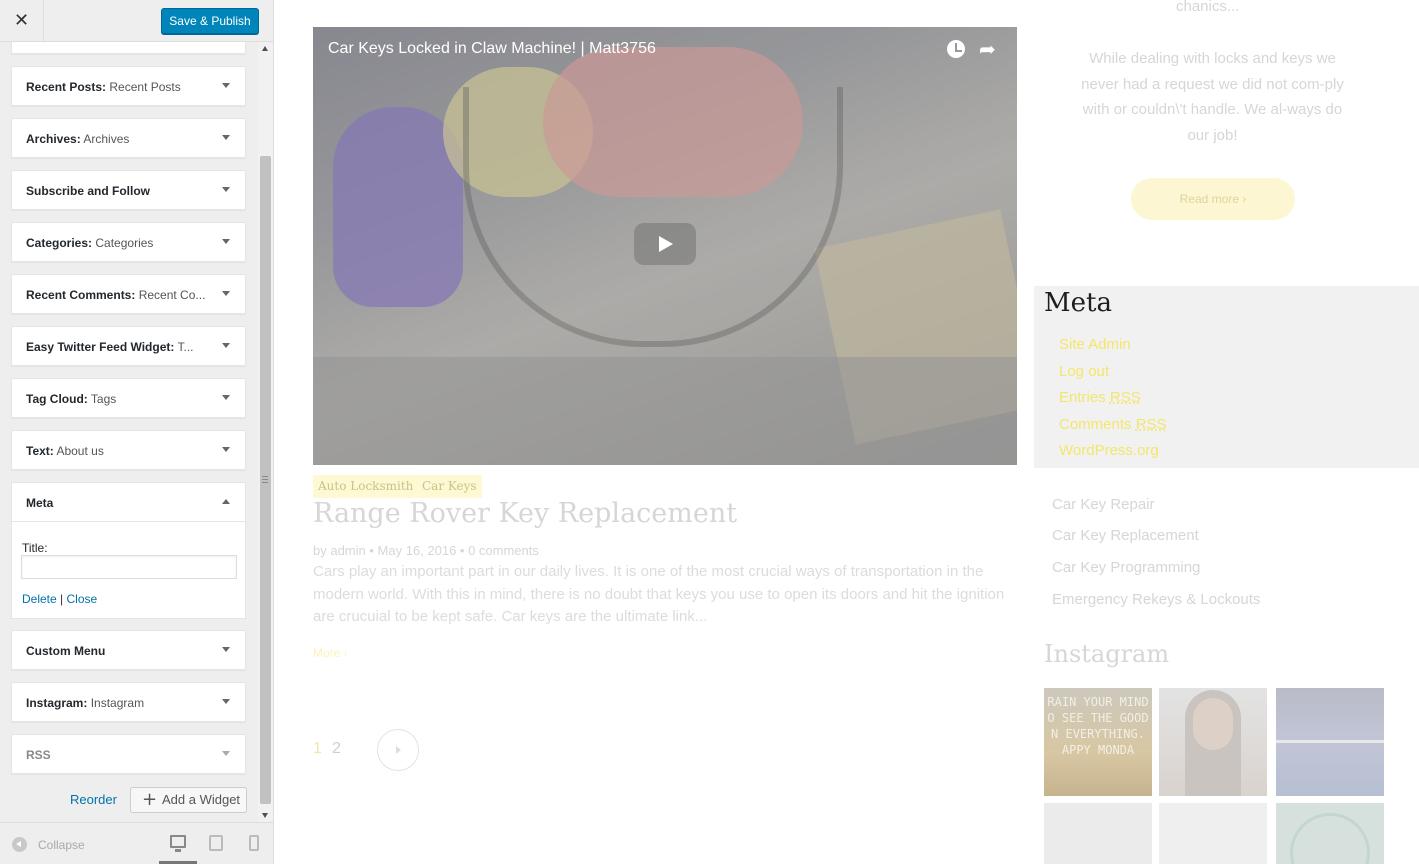 Image resolution: width=1419 pixels, height=864 pixels. What do you see at coordinates (366, 486) in the screenshot?
I see `post-tag: Auto Locksmith` at bounding box center [366, 486].